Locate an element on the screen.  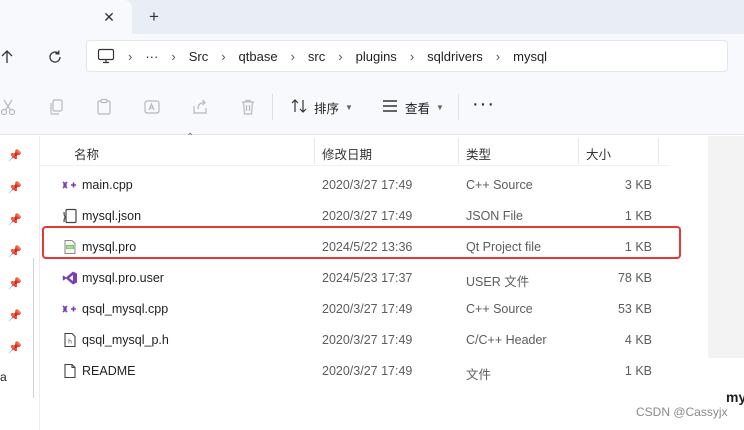
file-name: qsql_mysql.cpp is located at coordinates (125, 309).